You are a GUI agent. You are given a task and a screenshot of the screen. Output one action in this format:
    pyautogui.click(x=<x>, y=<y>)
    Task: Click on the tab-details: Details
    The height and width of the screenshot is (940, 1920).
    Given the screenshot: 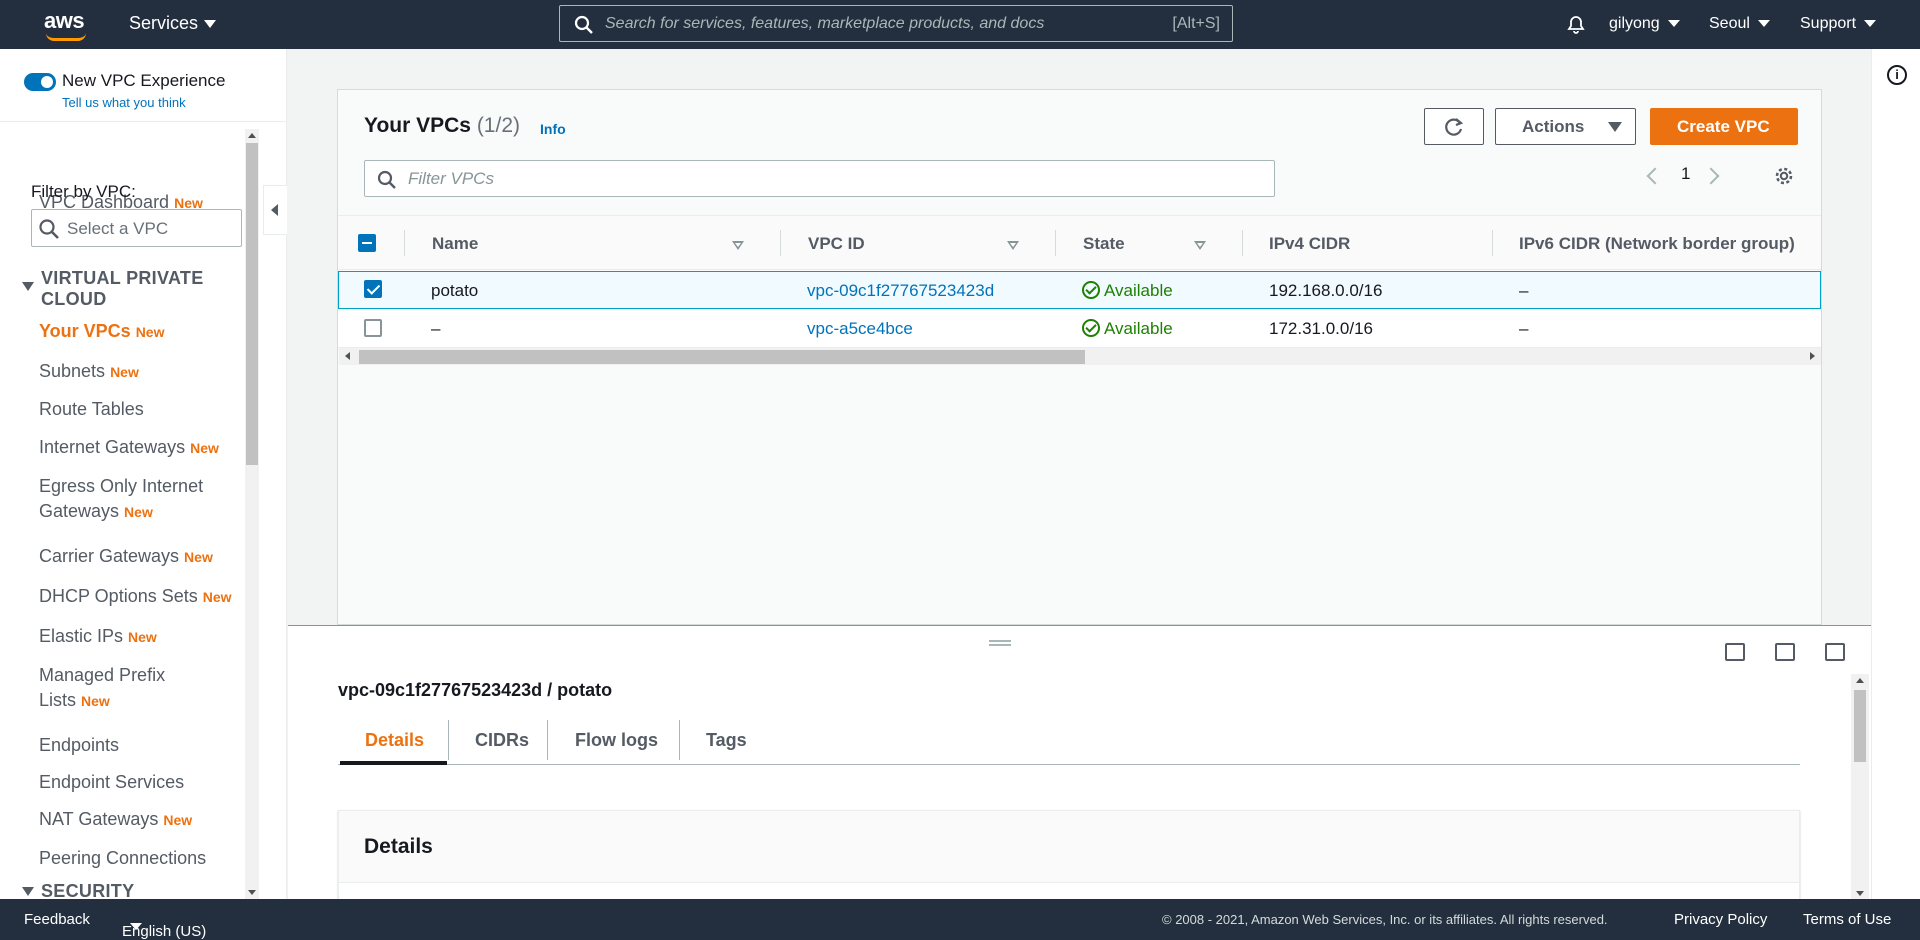 What is the action you would take?
    pyautogui.click(x=394, y=740)
    